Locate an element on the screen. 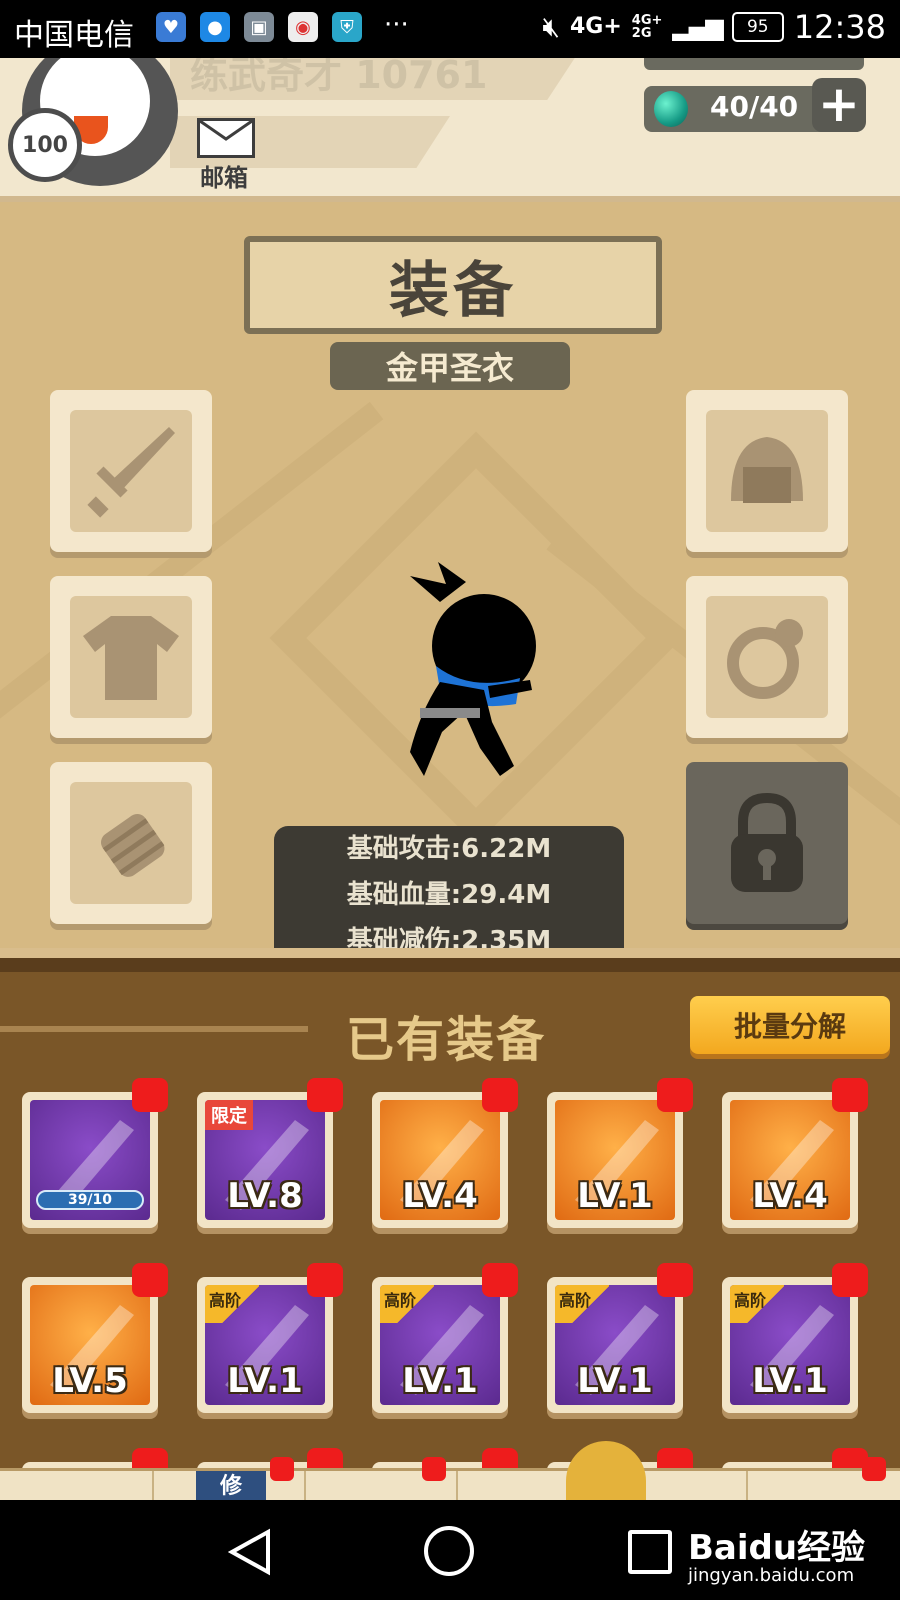 The image size is (900, 1600). secondary-network-indicator: 4G+ 2G is located at coordinates (647, 27).